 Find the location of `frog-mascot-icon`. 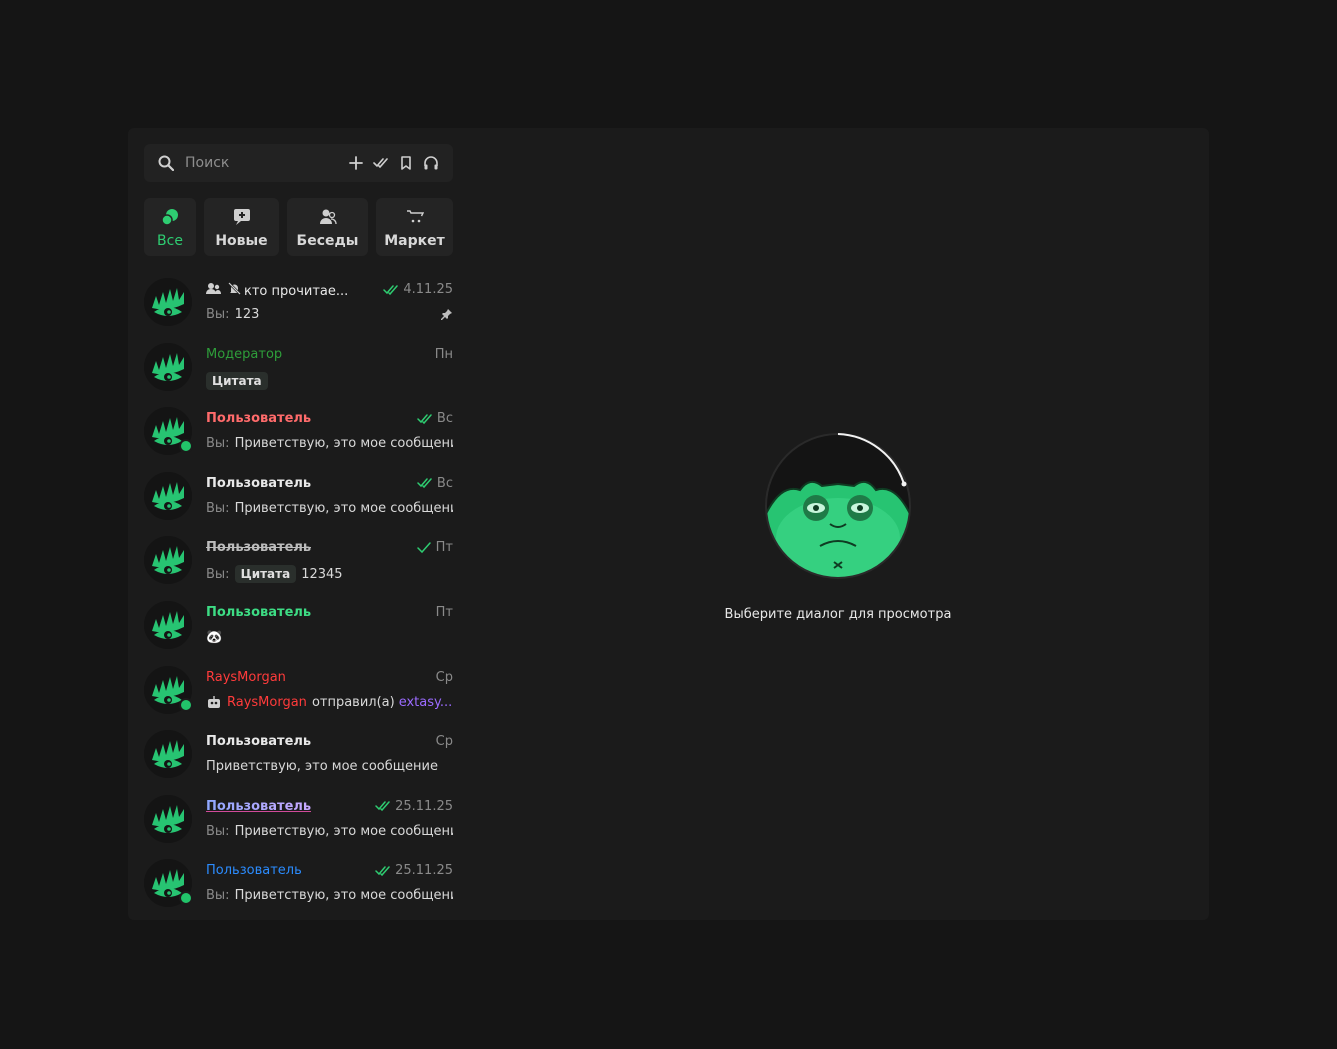

frog-mascot-icon is located at coordinates (838, 506).